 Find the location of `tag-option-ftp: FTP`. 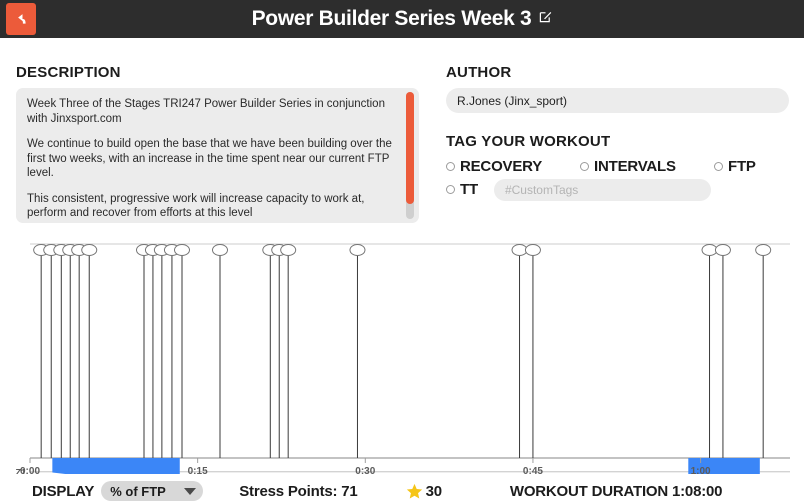

tag-option-ftp: FTP is located at coordinates (735, 166).